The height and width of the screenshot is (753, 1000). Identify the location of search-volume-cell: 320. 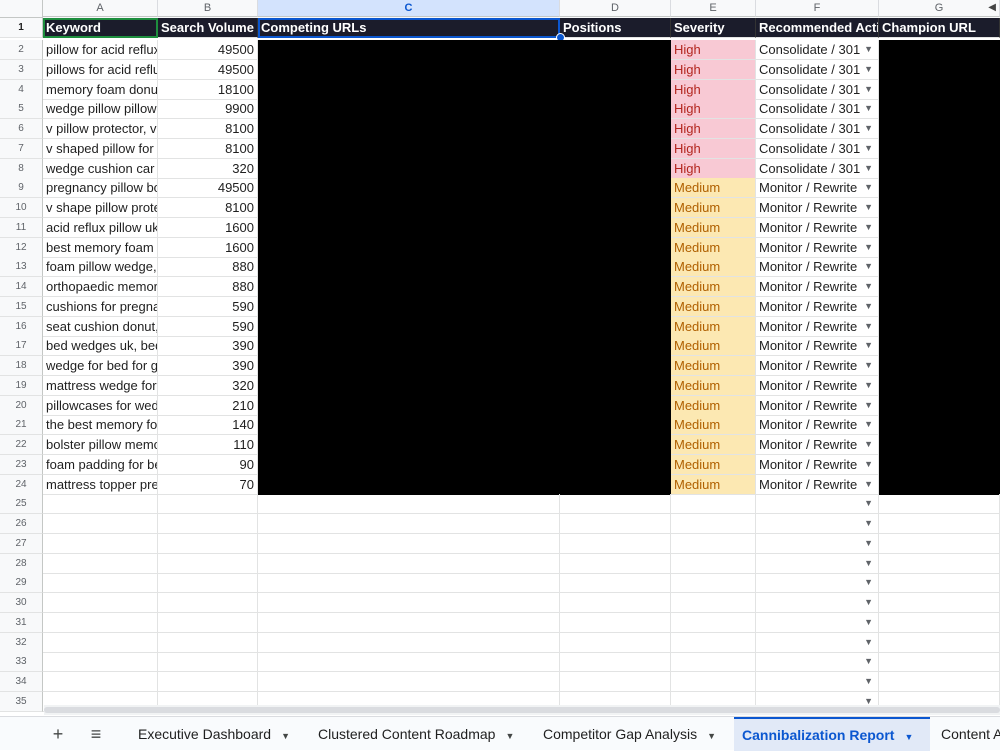
(208, 168).